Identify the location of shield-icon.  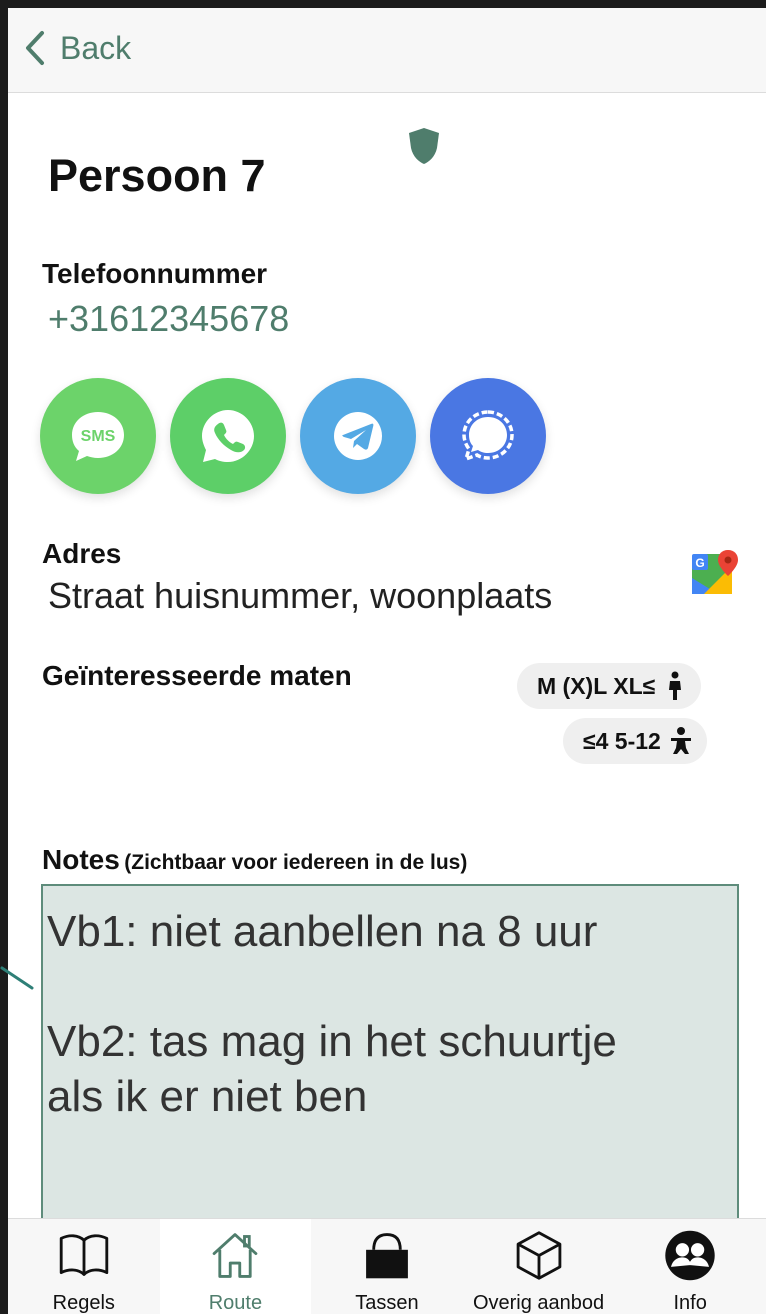
(424, 146).